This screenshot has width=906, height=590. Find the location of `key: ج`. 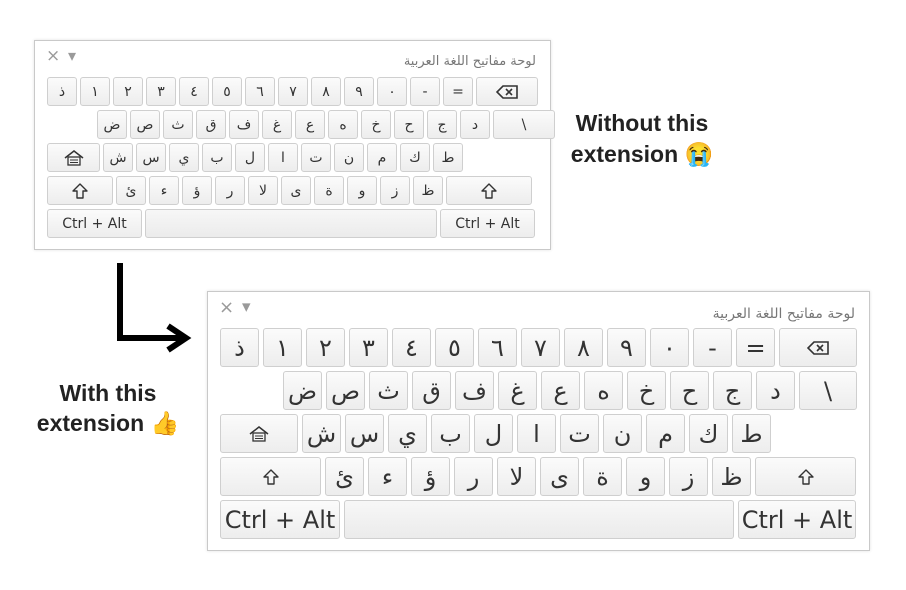

key: ج is located at coordinates (732, 390).